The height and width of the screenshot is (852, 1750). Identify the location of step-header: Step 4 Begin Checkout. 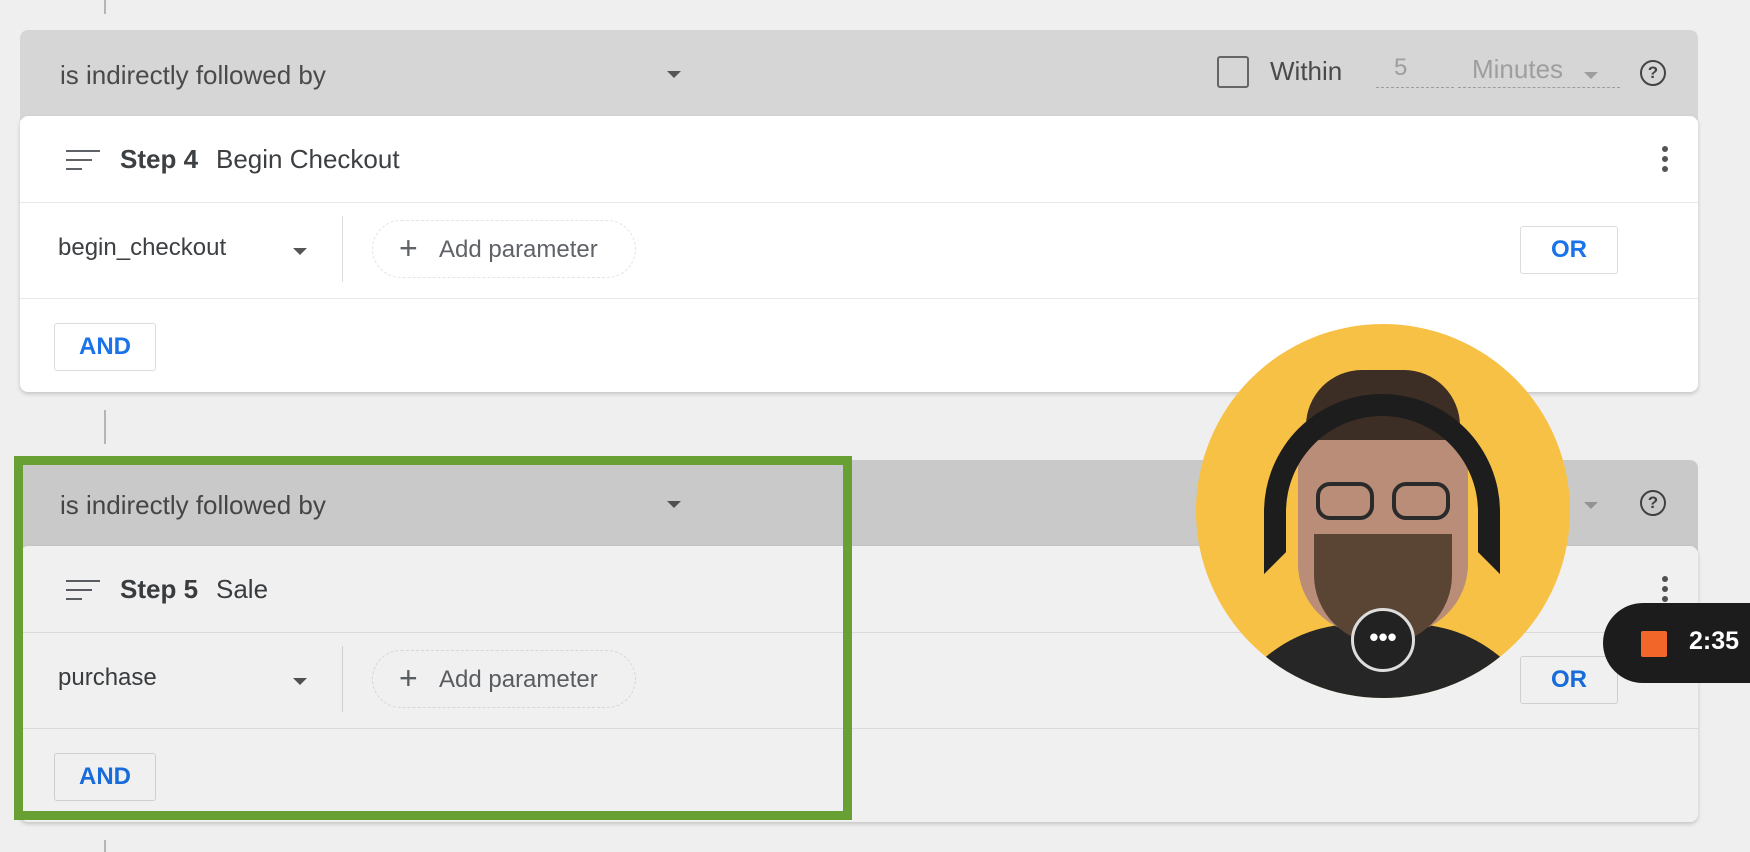
(859, 159).